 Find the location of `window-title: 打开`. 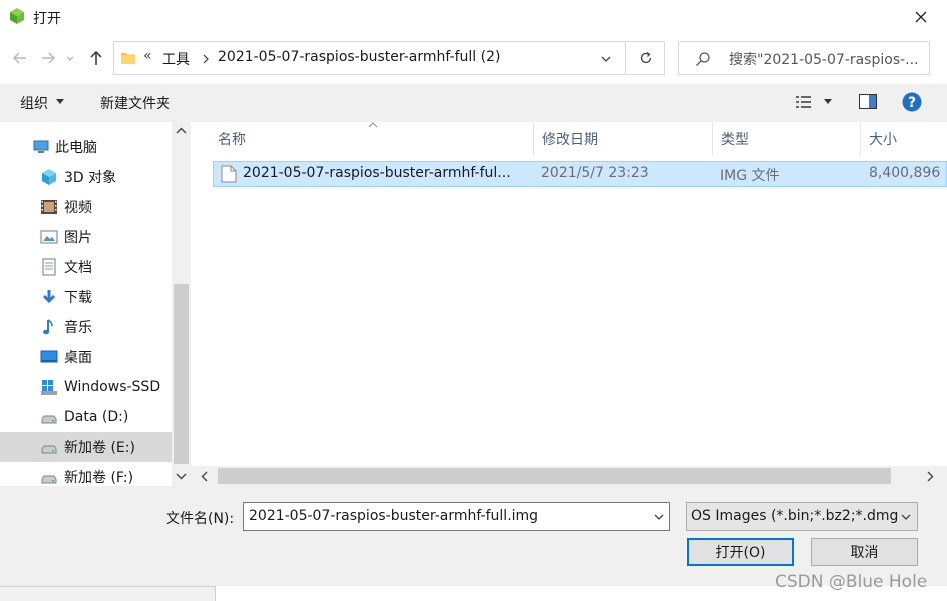

window-title: 打开 is located at coordinates (47, 19).